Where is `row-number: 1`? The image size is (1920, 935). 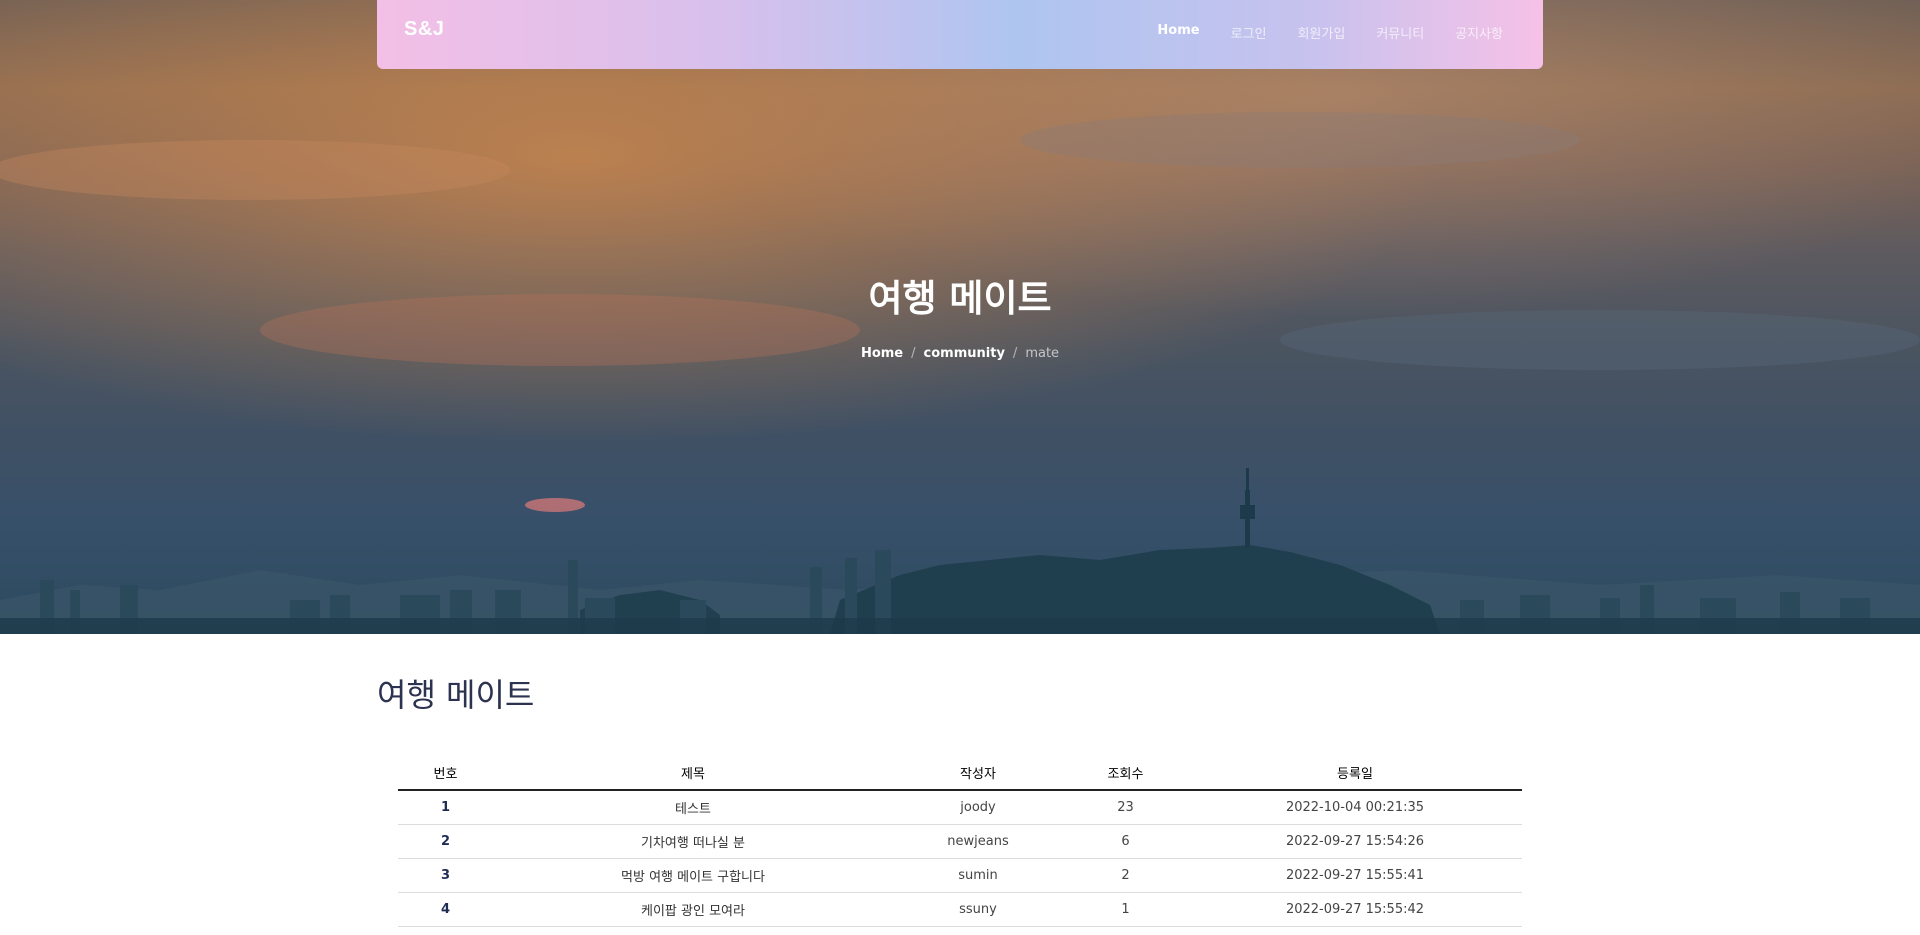
row-number: 1 is located at coordinates (445, 807).